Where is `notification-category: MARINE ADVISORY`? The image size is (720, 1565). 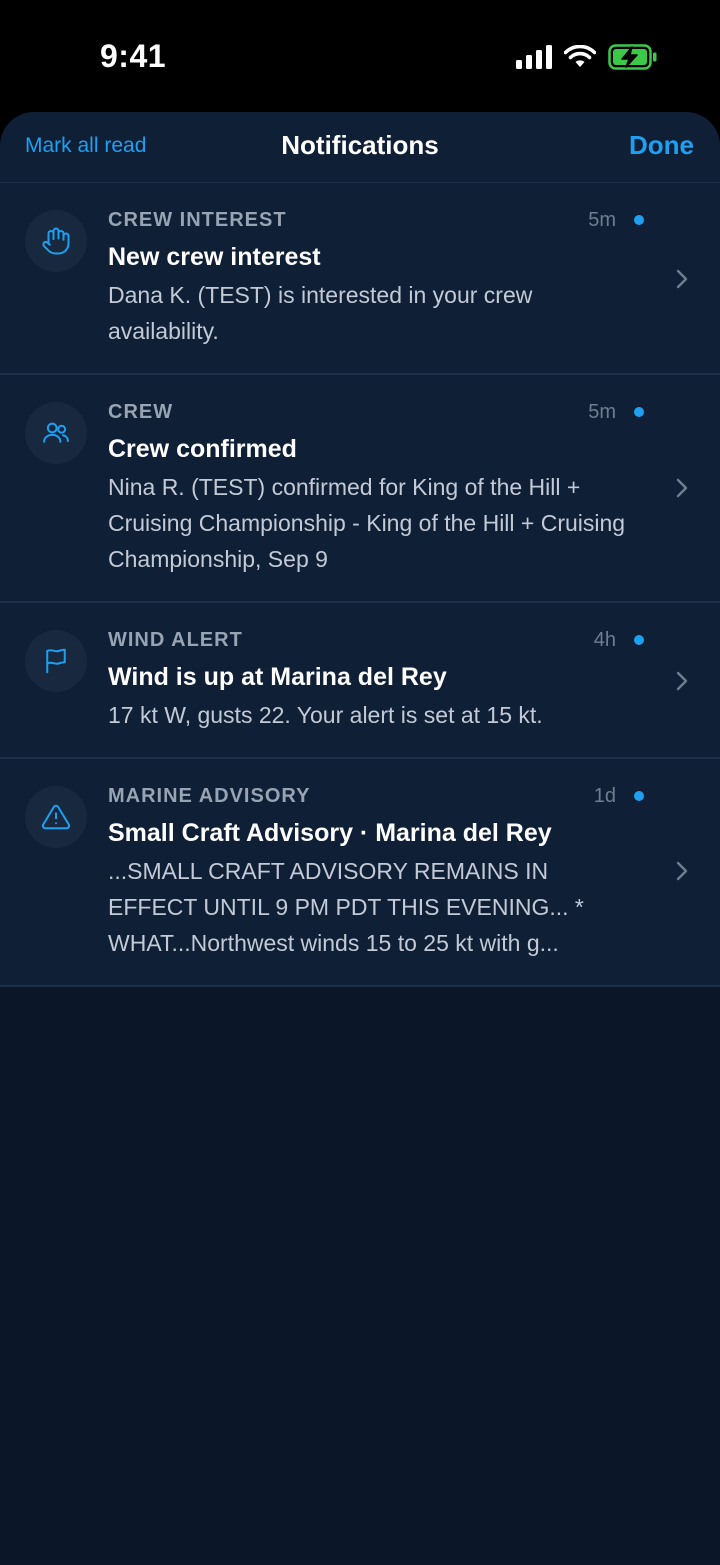 notification-category: MARINE ADVISORY is located at coordinates (209, 796).